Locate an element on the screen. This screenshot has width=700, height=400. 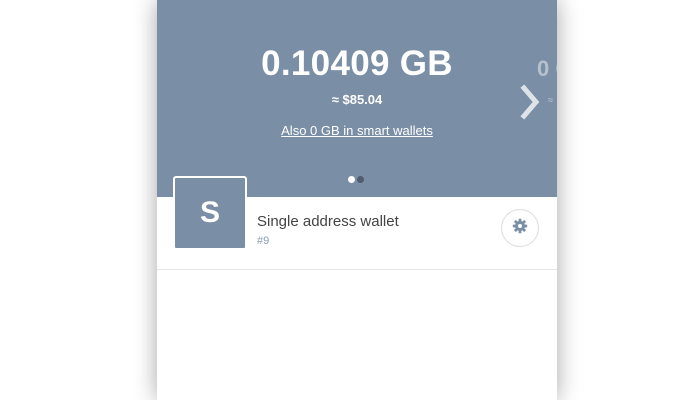
next-slide-balance: 0 GB is located at coordinates (547, 68).